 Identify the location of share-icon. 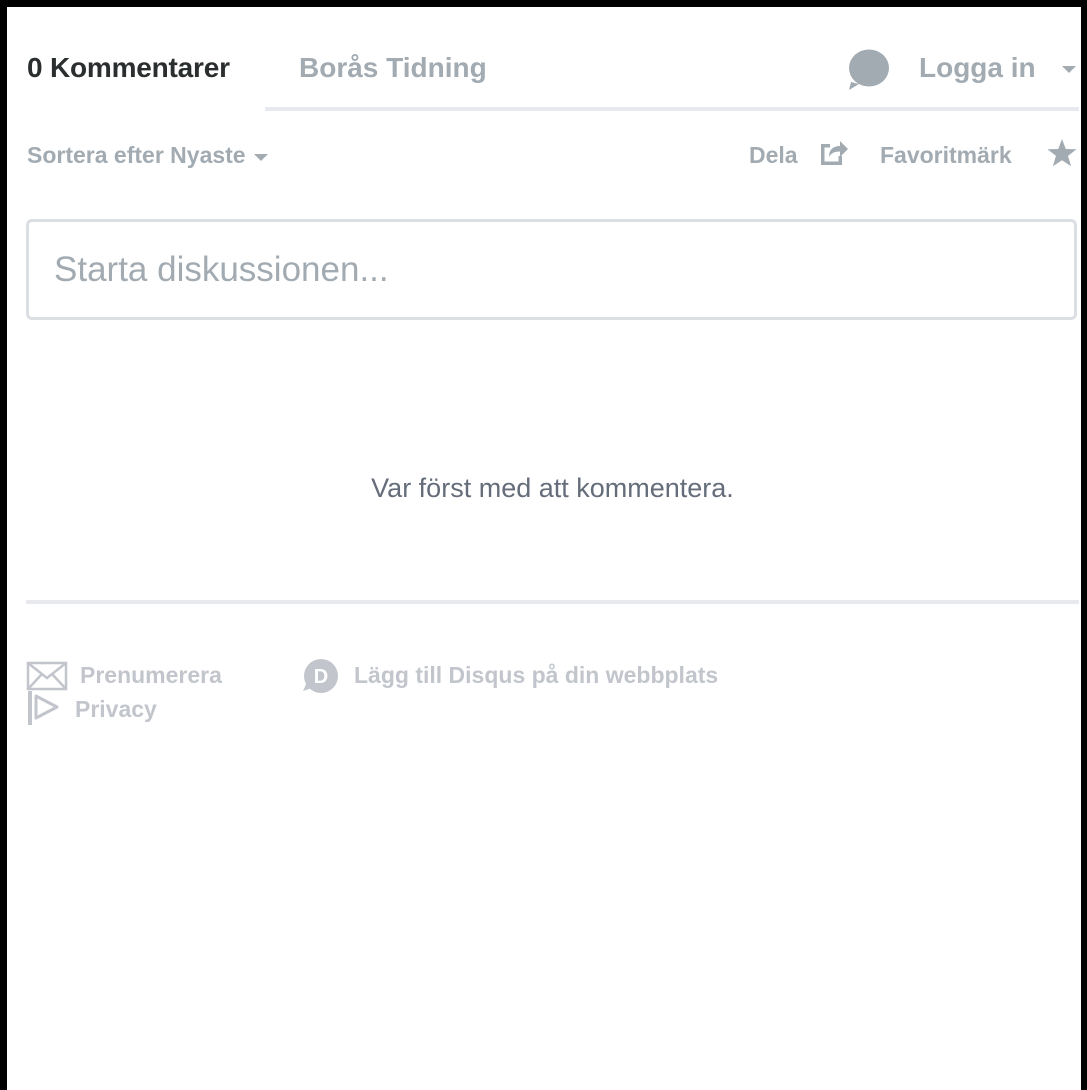
(834, 153).